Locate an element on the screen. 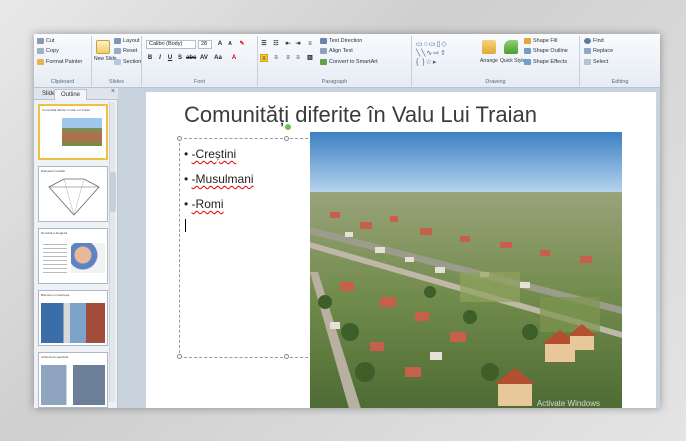 Image resolution: width=686 pixels, height=441 pixels. shape-effects-button: Shape Effects is located at coordinates (545, 62).